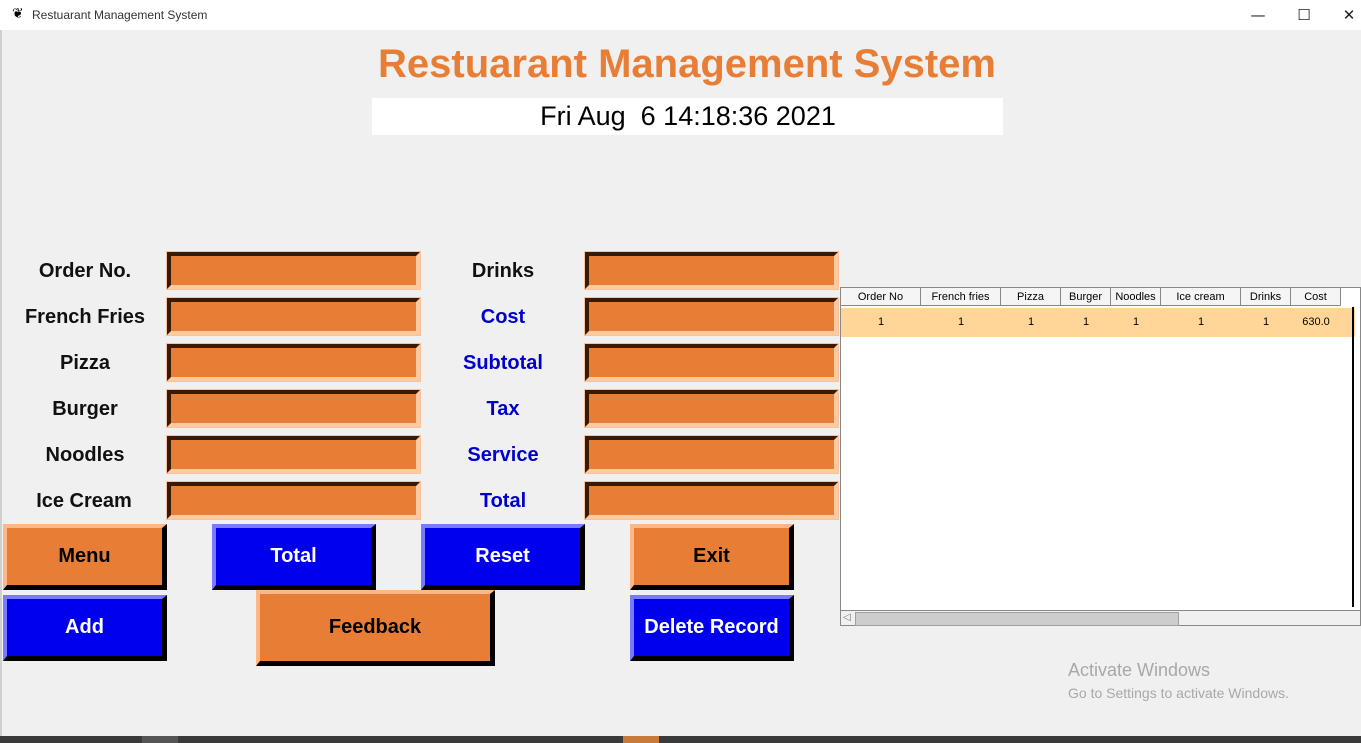  Describe the element at coordinates (294, 557) in the screenshot. I see `total-button: Total` at that location.